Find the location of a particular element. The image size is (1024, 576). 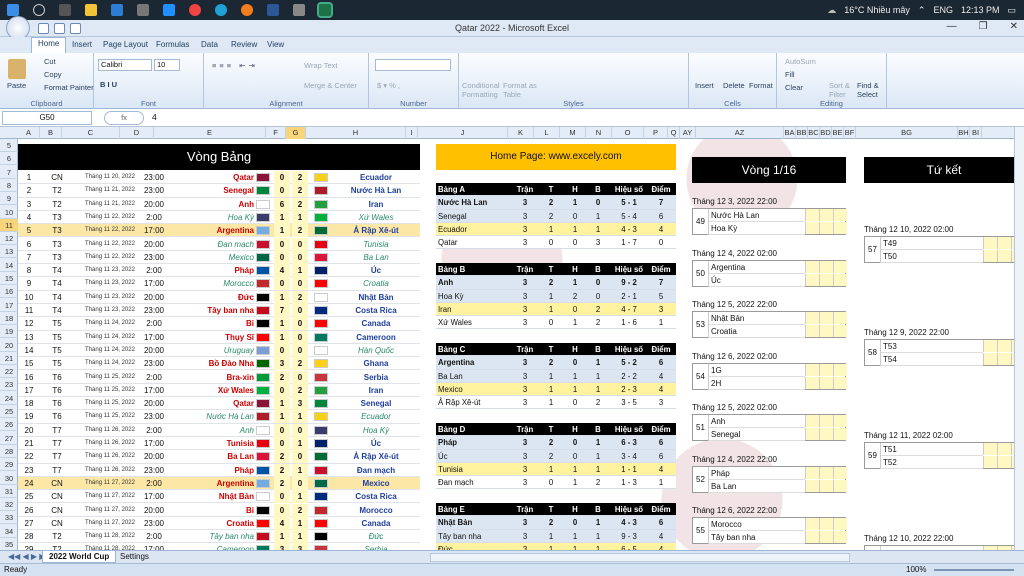

column-header: P is located at coordinates (656, 133).